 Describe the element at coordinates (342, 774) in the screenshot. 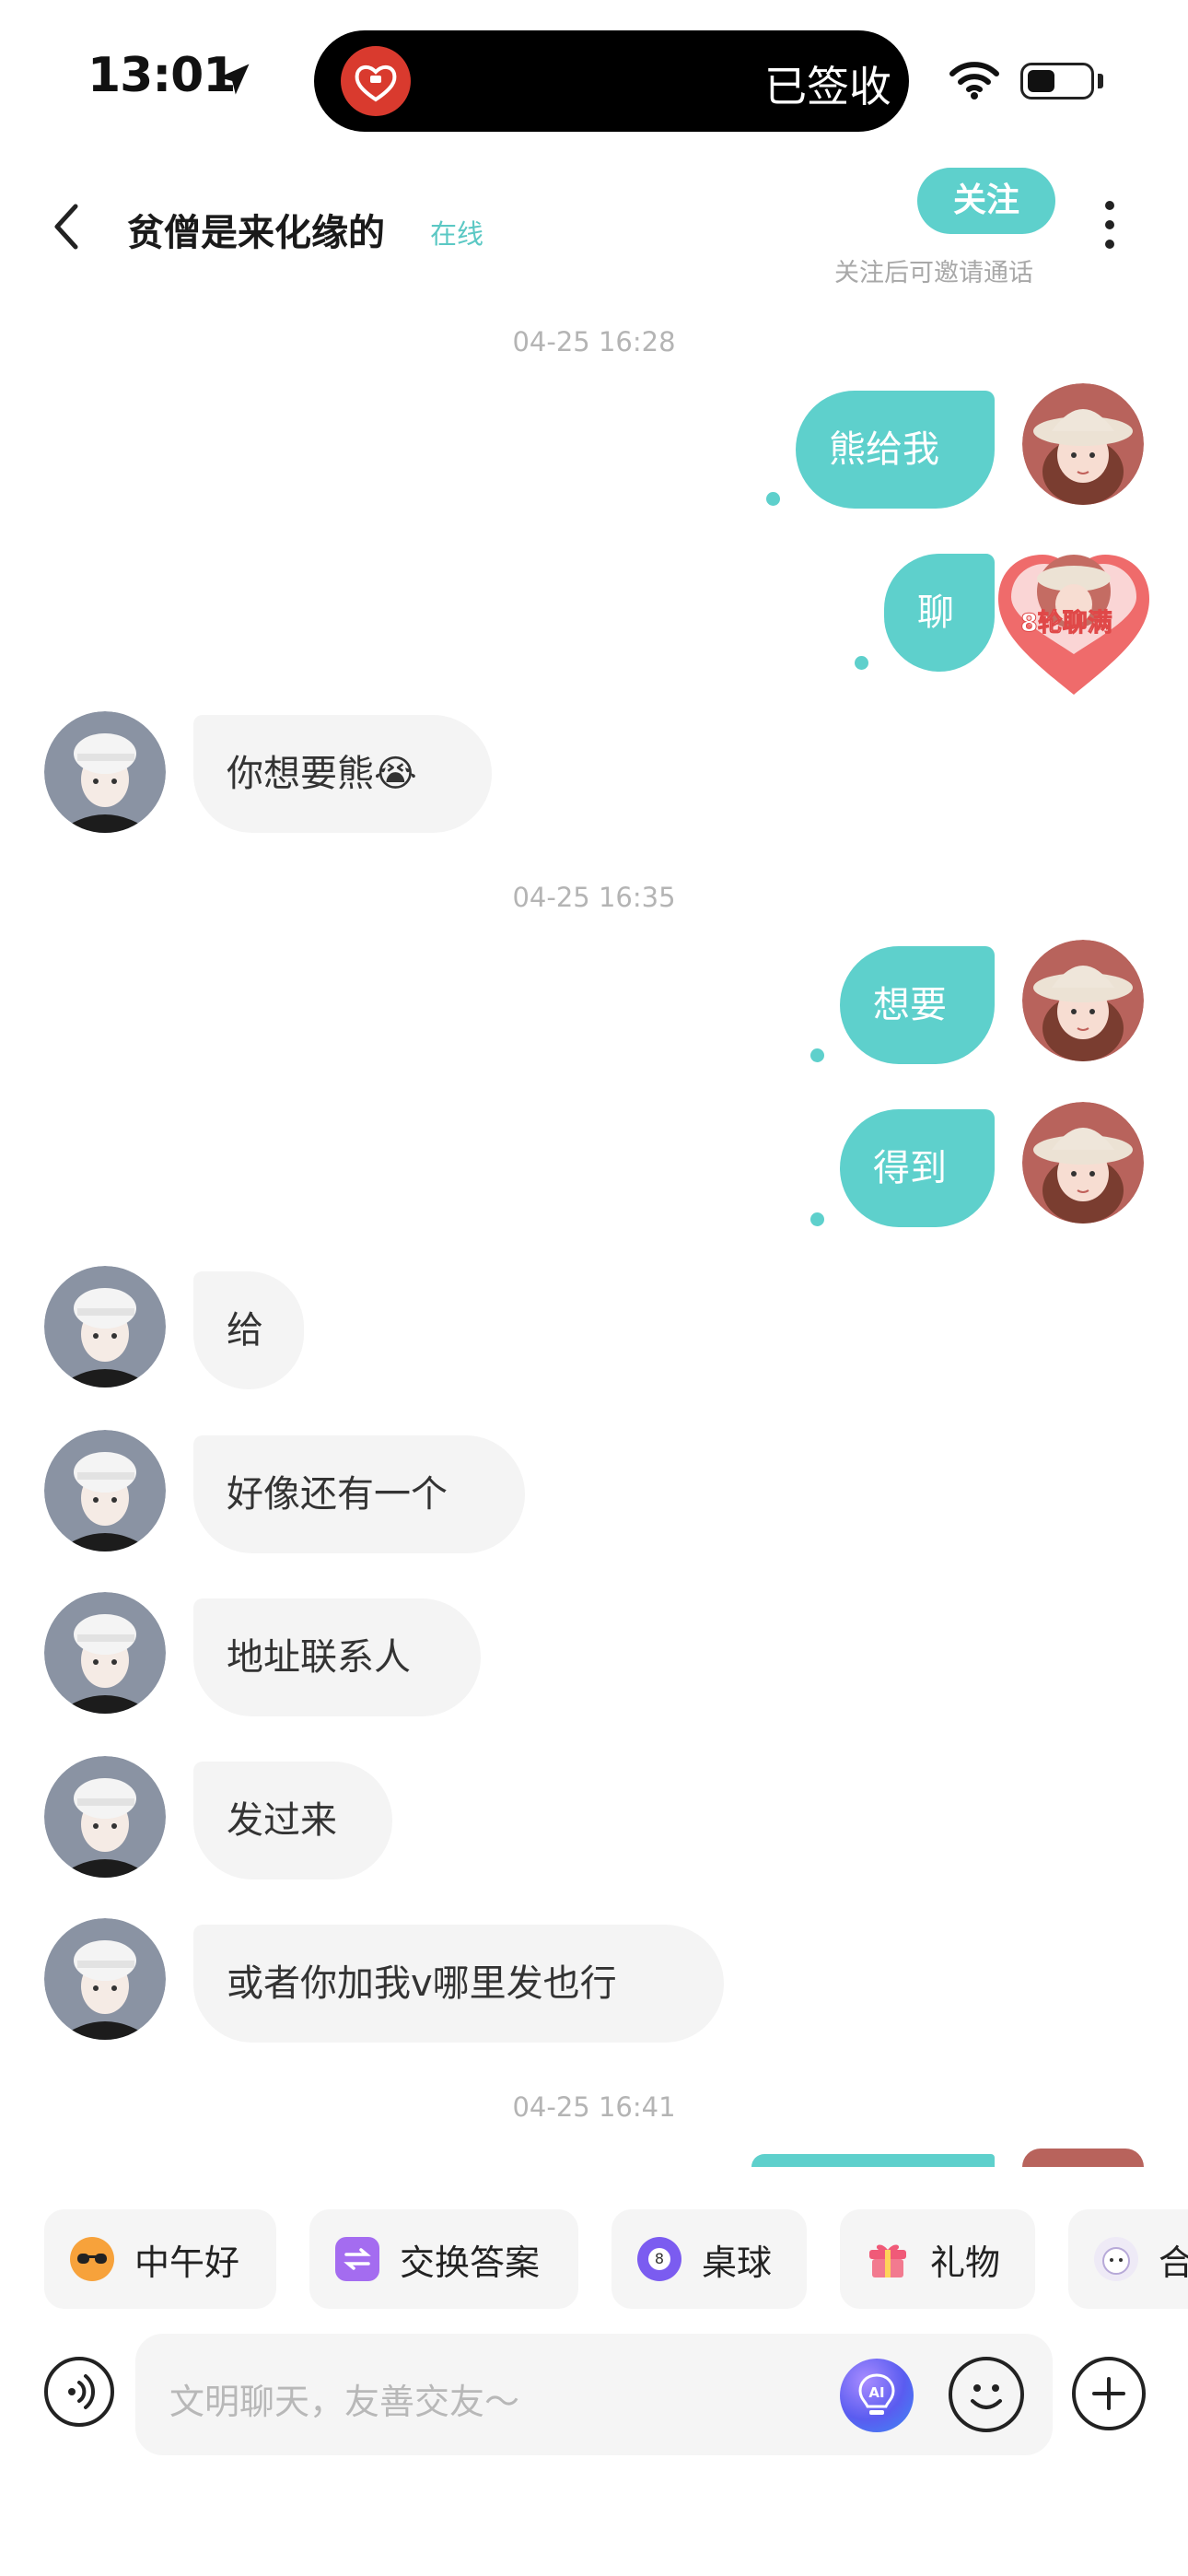

I see `received-message-bubble: 你想要熊😭` at that location.